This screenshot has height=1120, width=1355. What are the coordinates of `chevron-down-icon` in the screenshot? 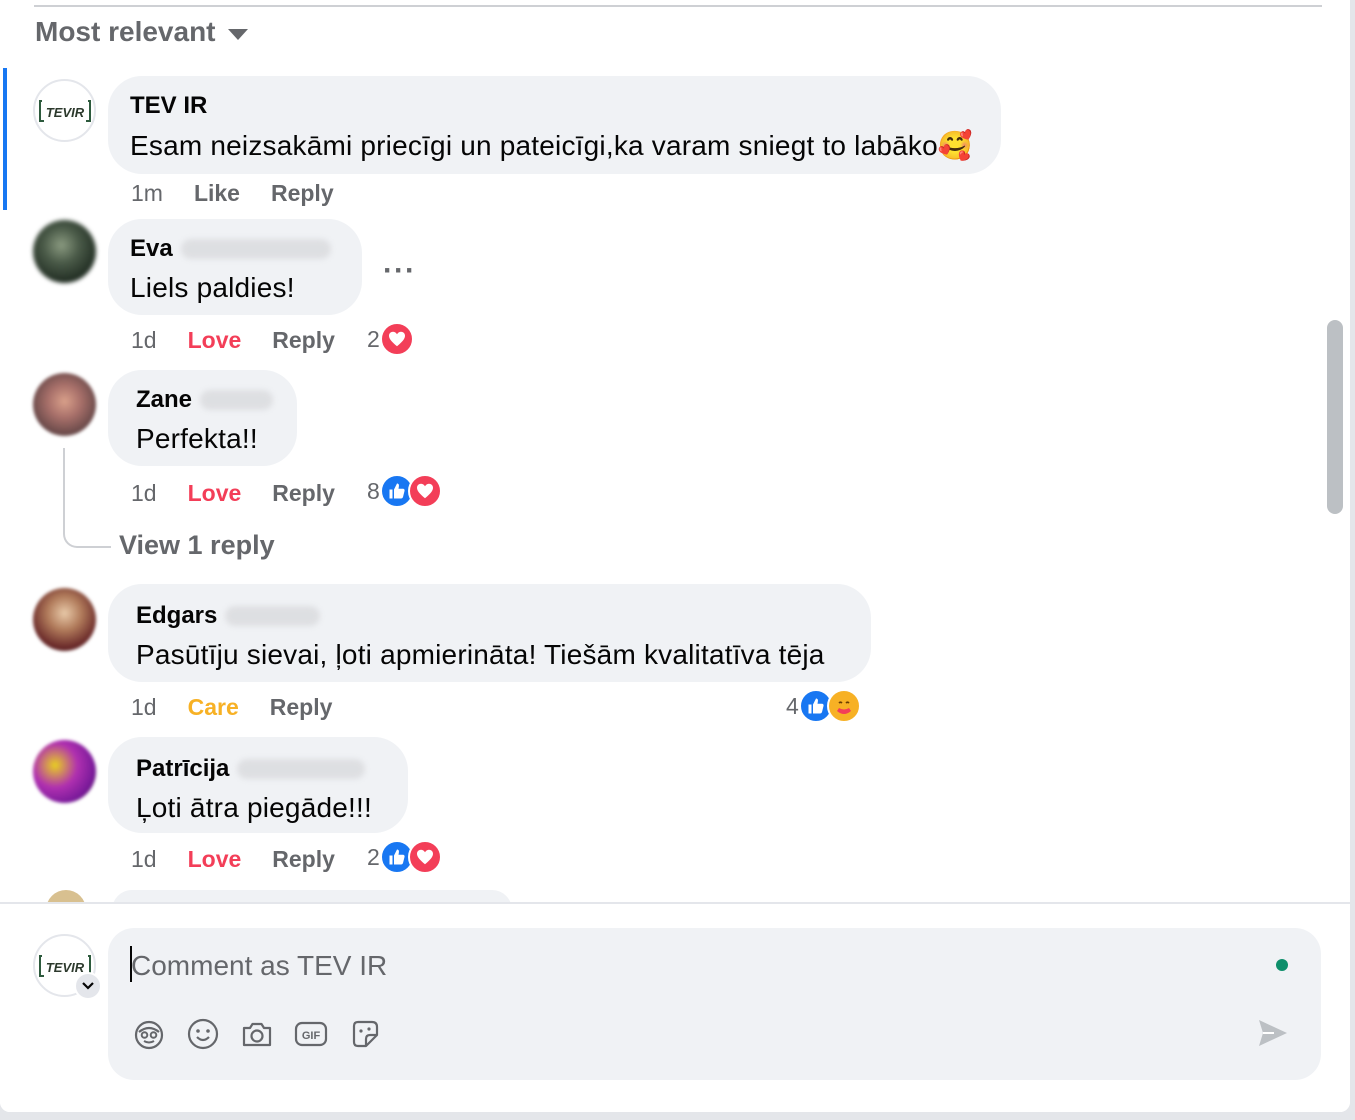 It's located at (88, 986).